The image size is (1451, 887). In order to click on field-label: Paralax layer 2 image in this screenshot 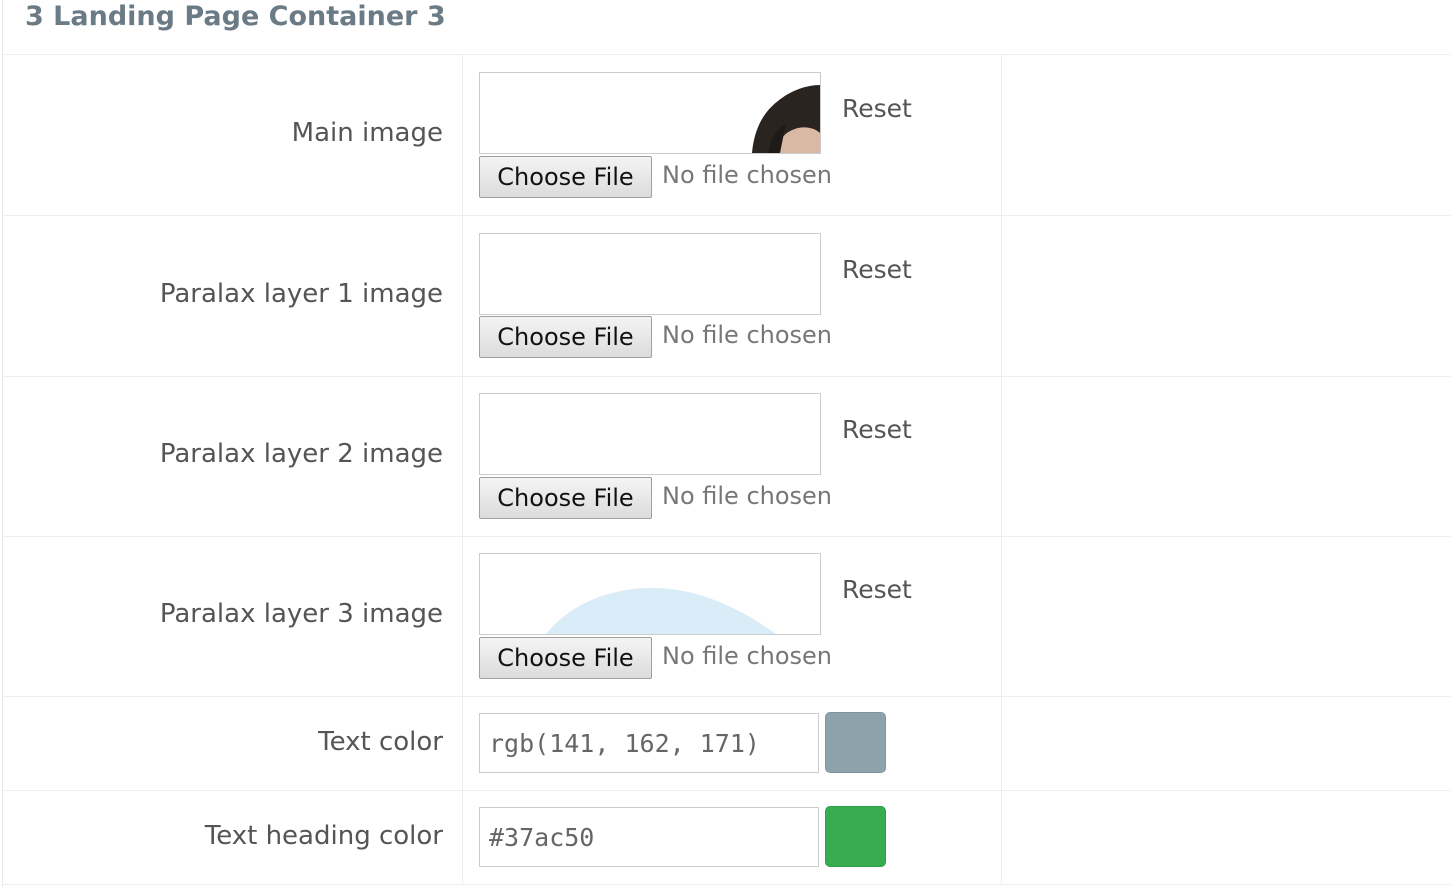, I will do `click(301, 454)`.